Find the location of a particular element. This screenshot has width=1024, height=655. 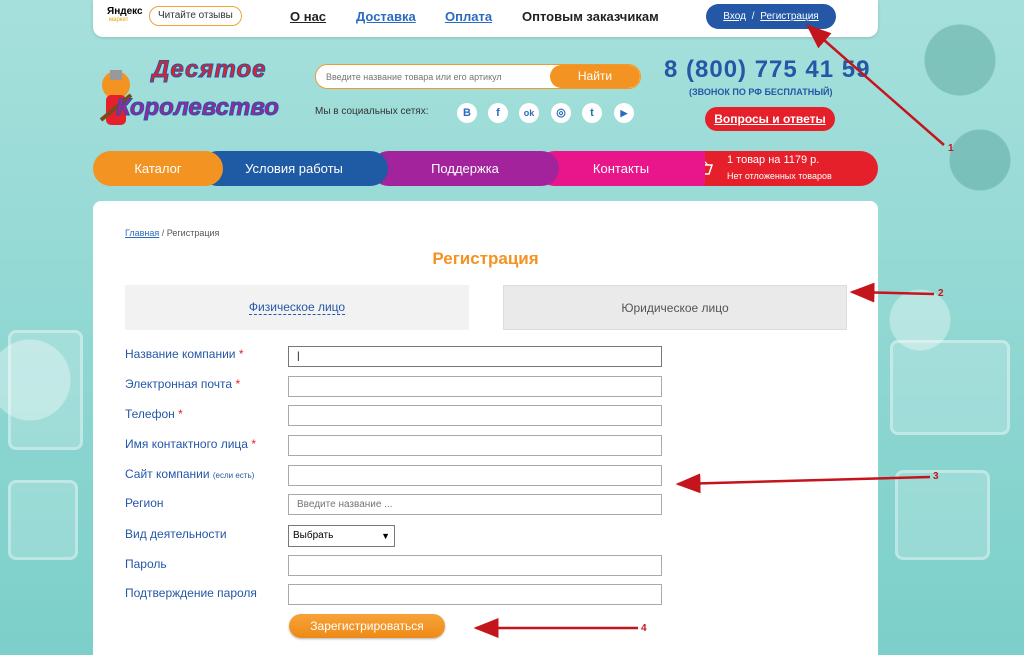

label-phone: Телефон * is located at coordinates (154, 414).